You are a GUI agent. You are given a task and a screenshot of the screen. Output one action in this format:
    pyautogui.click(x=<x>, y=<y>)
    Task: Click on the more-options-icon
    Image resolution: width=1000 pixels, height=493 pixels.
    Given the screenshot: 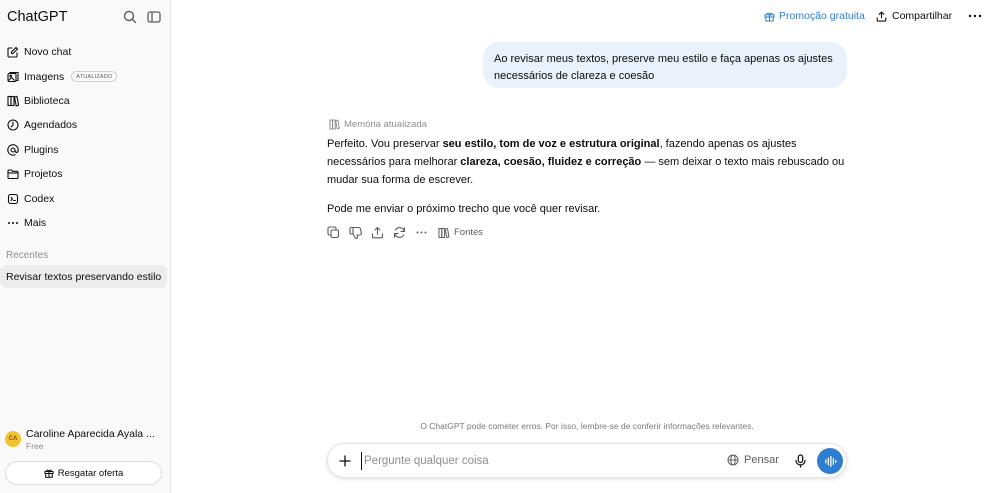 What is the action you would take?
    pyautogui.click(x=975, y=16)
    